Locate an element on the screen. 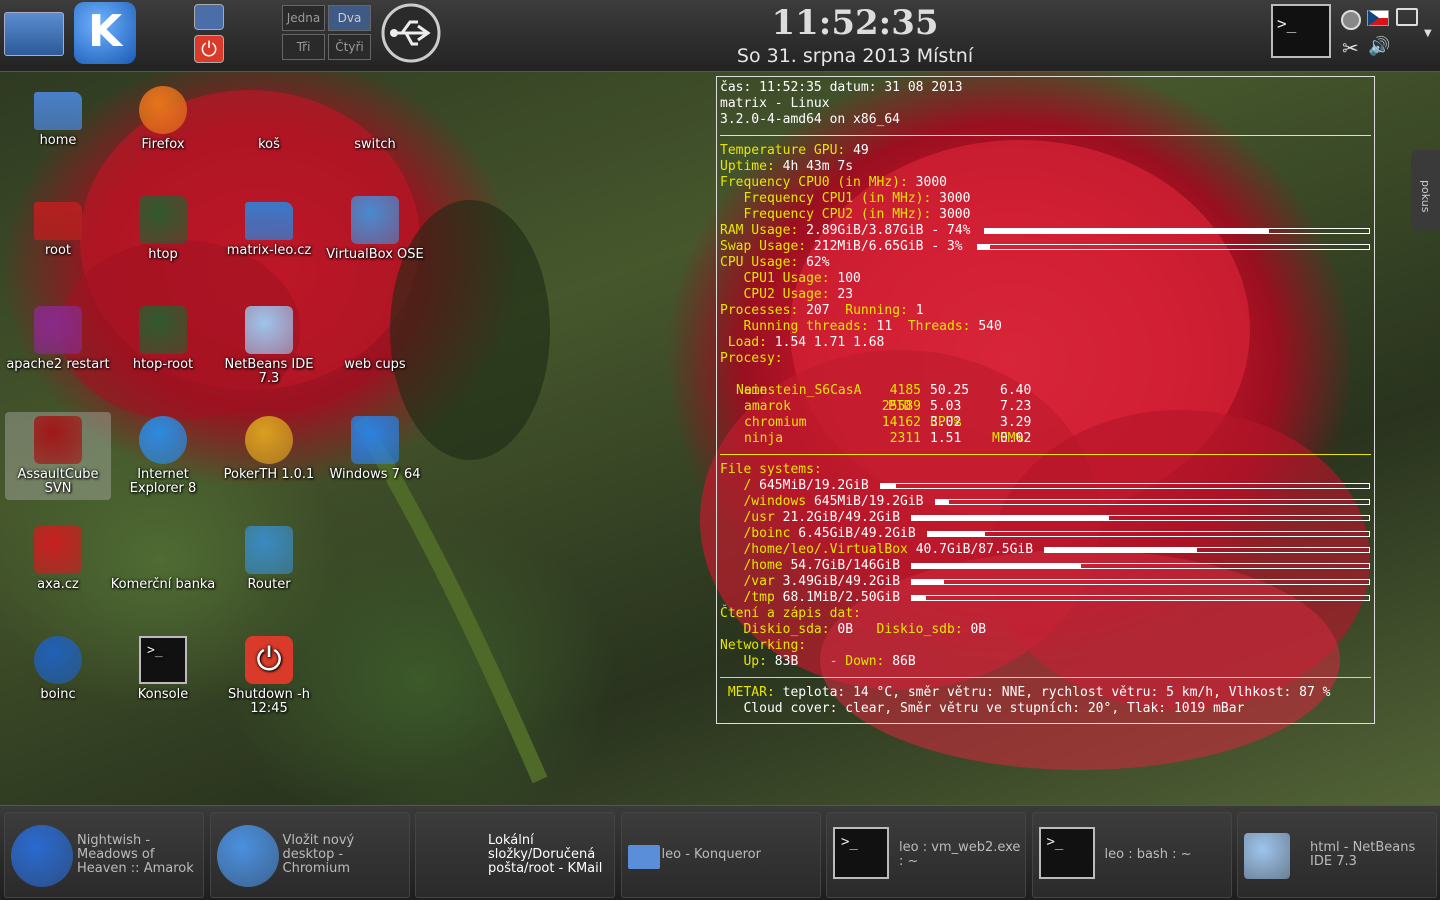 The height and width of the screenshot is (900, 1440). swap-value: 212MiB/6.65GiB - 3% is located at coordinates (888, 246).